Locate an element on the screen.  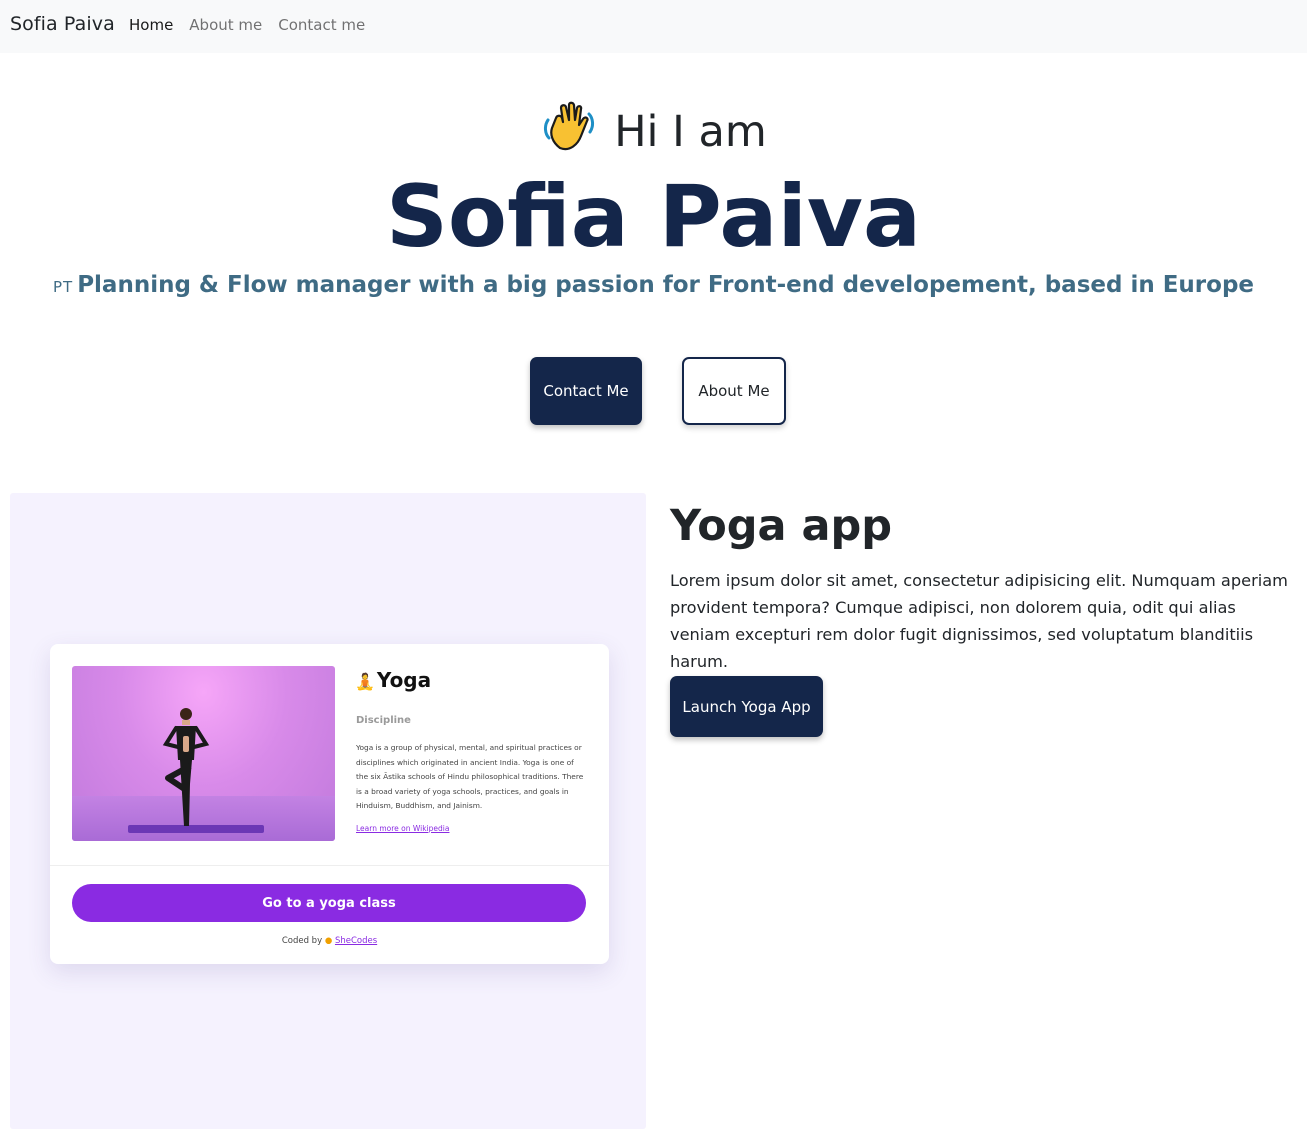
about-me-button: About Me is located at coordinates (734, 391).